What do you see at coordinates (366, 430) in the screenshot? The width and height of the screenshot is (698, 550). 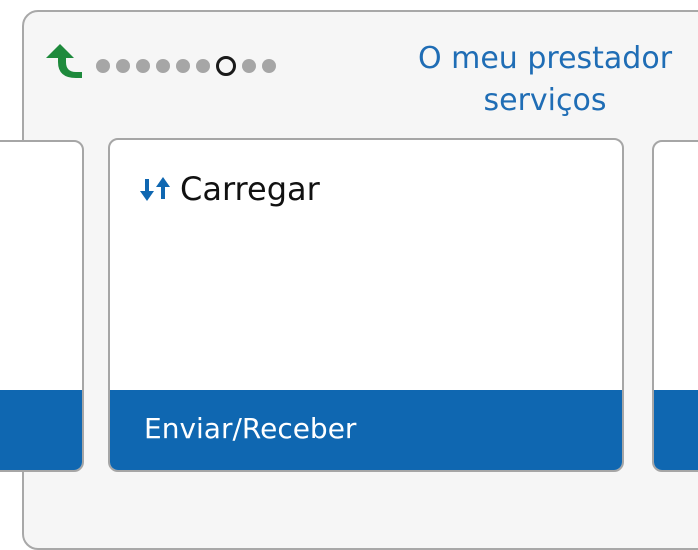 I see `tile-action-bar: Enviar/Receber` at bounding box center [366, 430].